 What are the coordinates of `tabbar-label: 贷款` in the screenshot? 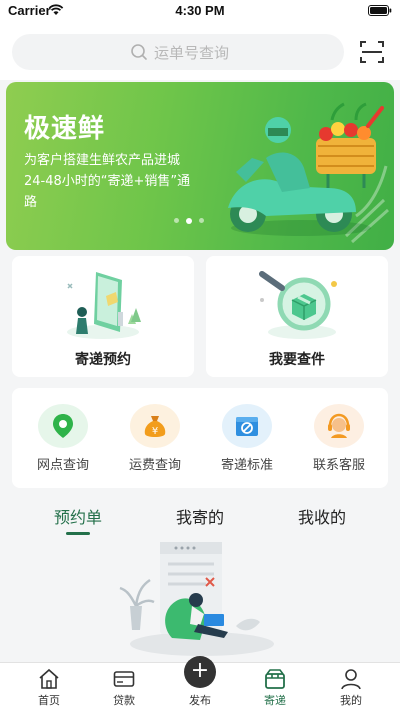 It's located at (124, 700).